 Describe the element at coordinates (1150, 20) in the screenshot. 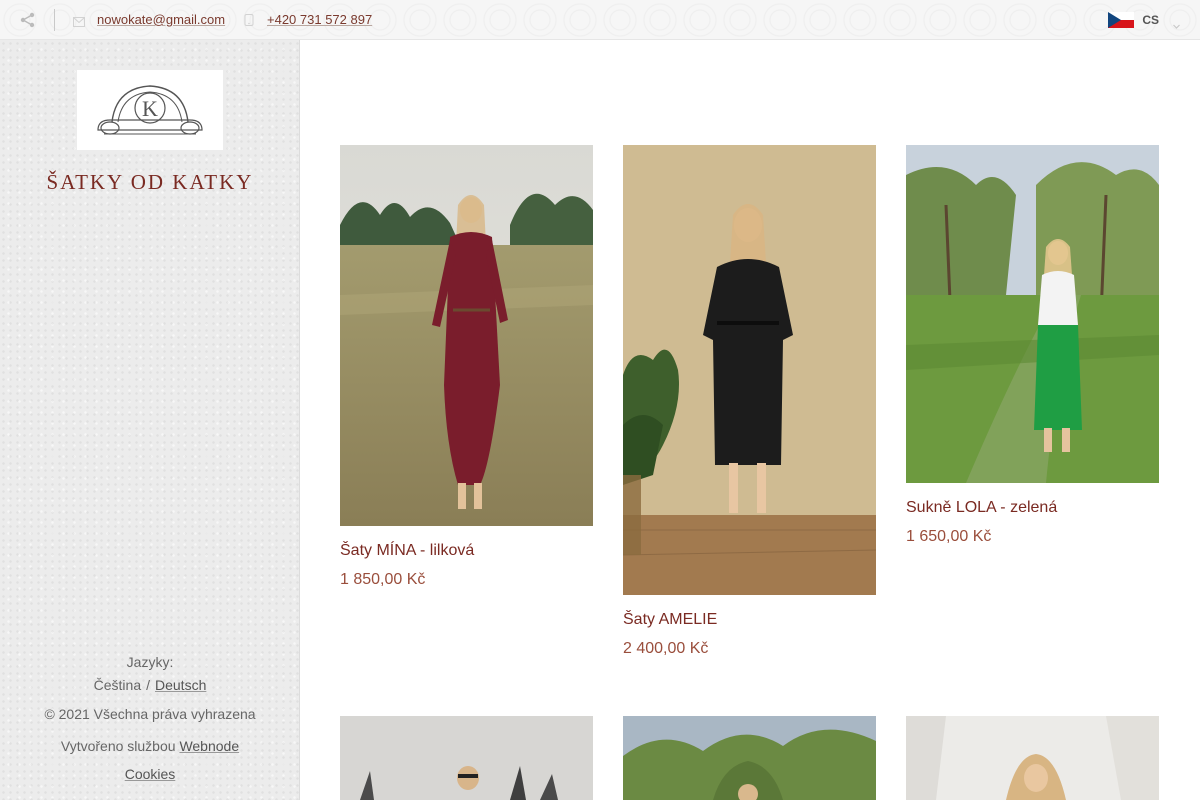

I see `language-code: CS` at that location.